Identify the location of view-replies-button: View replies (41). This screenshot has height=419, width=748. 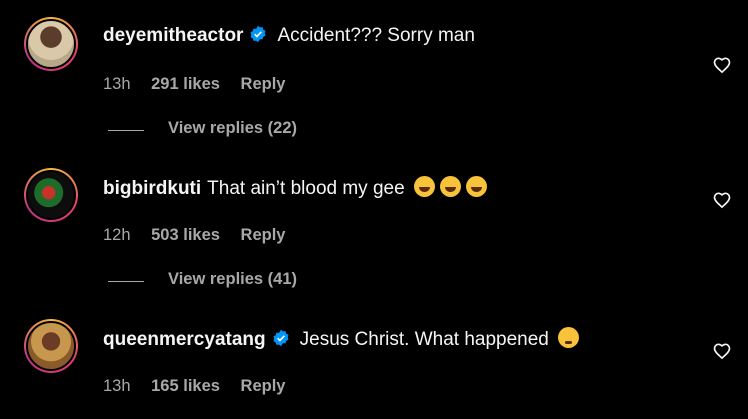
(258, 282).